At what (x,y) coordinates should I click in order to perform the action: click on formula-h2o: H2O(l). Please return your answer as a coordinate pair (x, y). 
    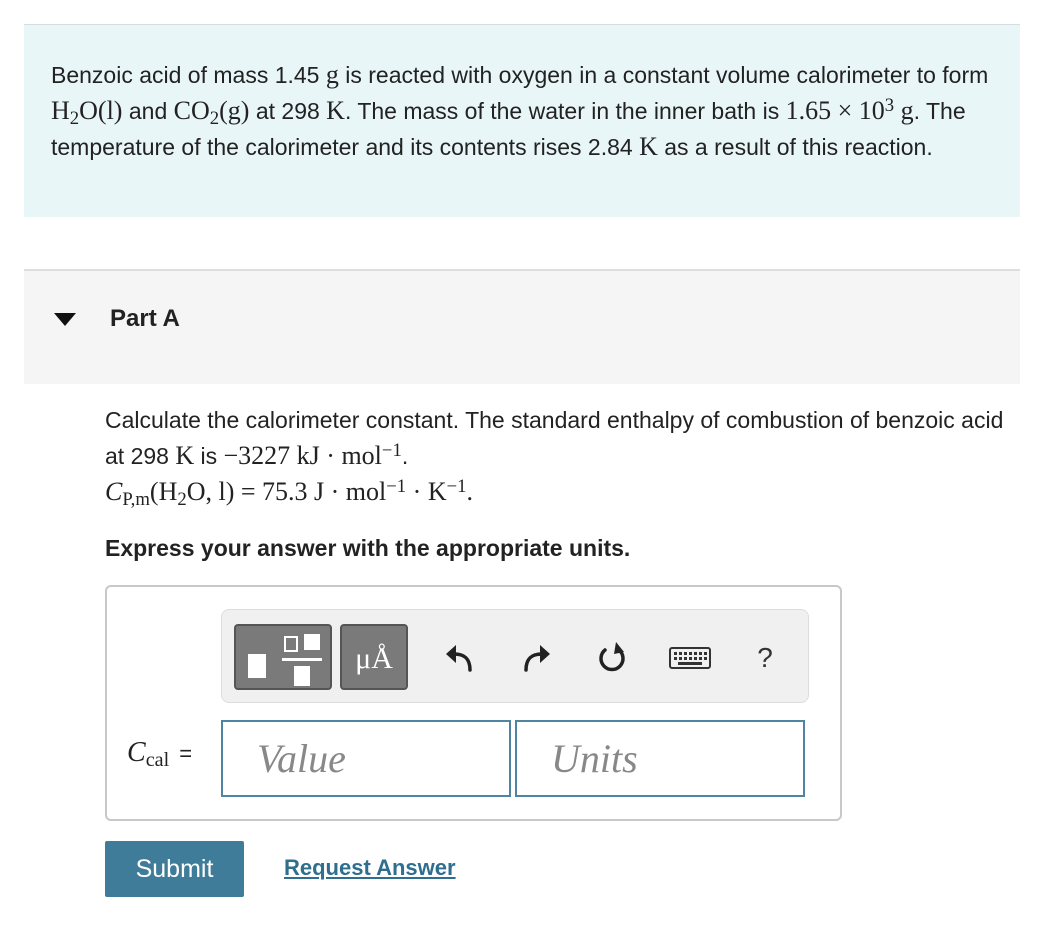
    Looking at the image, I should click on (87, 112).